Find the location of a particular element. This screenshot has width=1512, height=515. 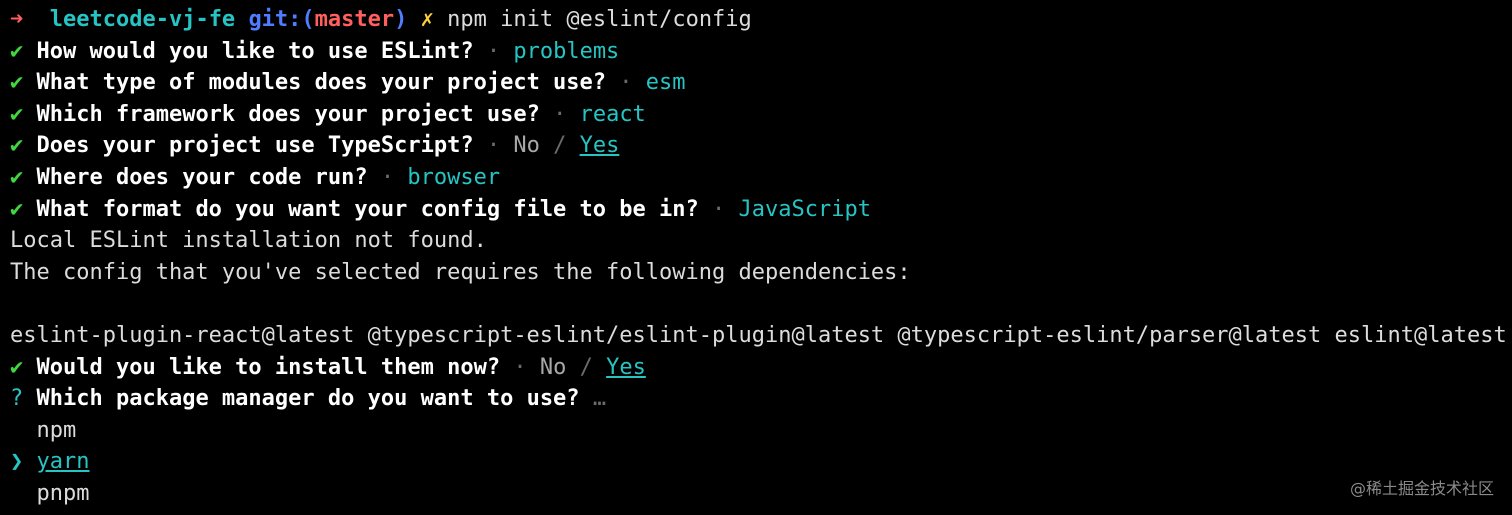

question-text: Would you like to install them now? is located at coordinates (268, 367).